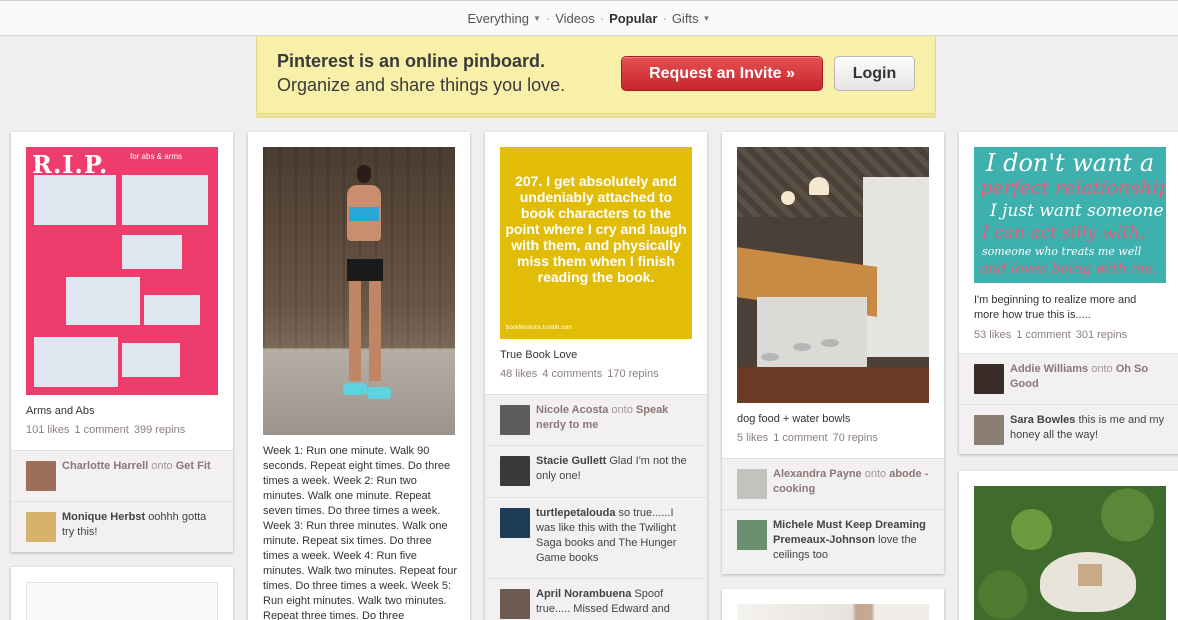 The height and width of the screenshot is (620, 1178). I want to click on comment-user: Alexandra Payne, so click(817, 474).